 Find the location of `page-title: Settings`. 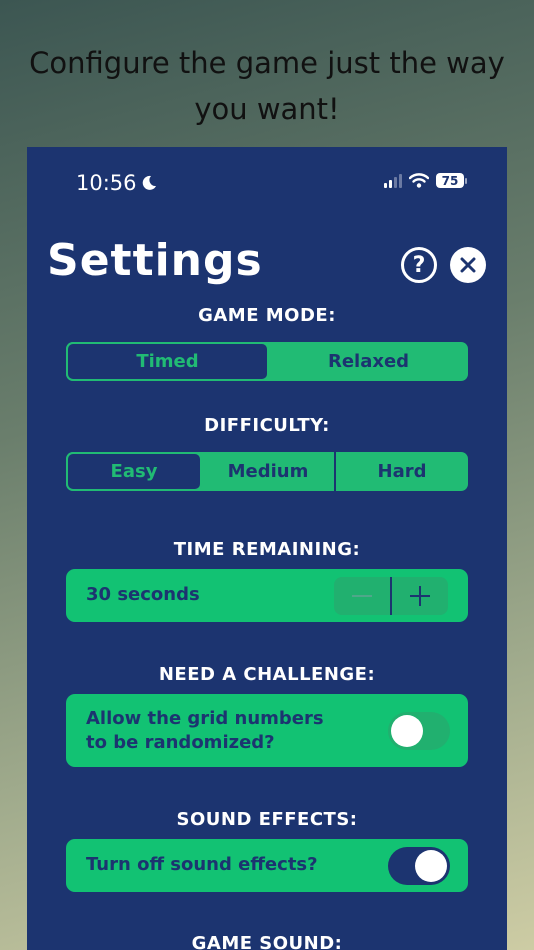

page-title: Settings is located at coordinates (155, 260).